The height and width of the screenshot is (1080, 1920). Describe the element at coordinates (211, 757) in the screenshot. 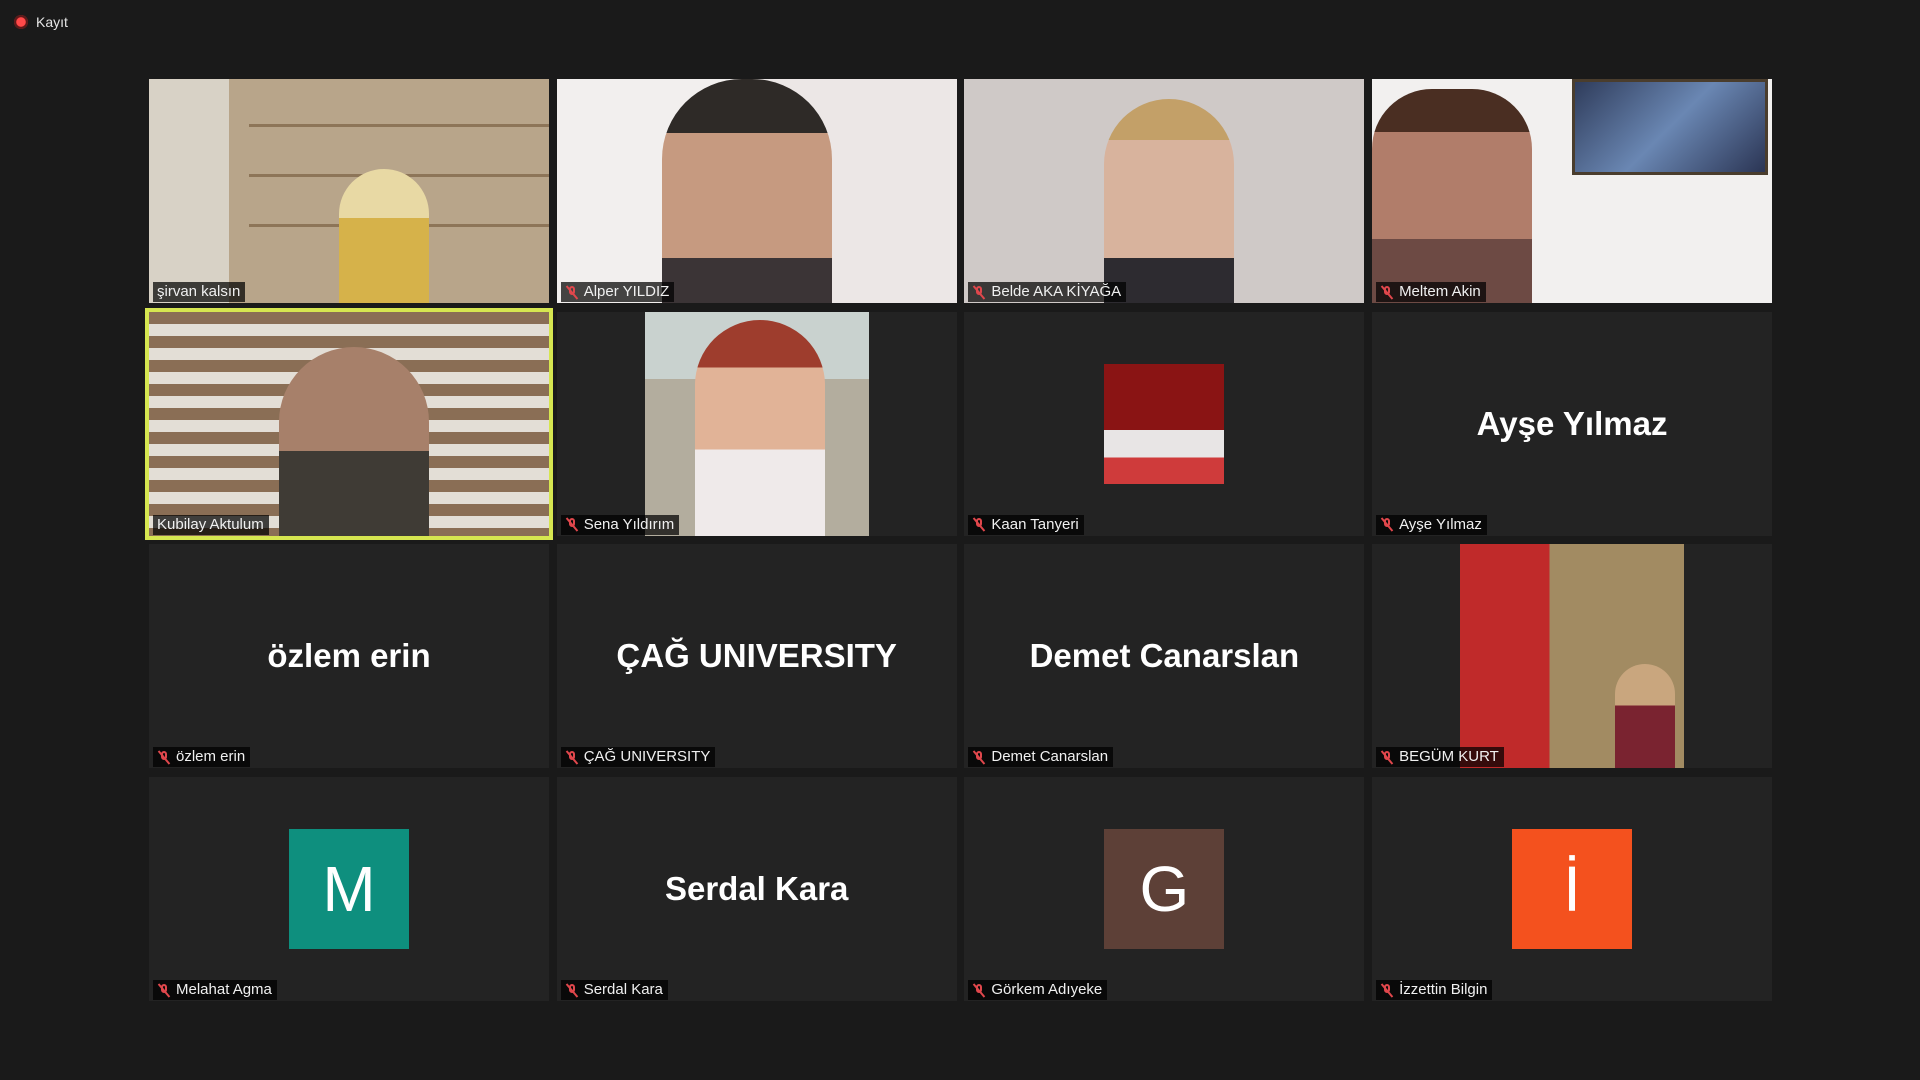

I see `participant-name: özlem erin` at that location.